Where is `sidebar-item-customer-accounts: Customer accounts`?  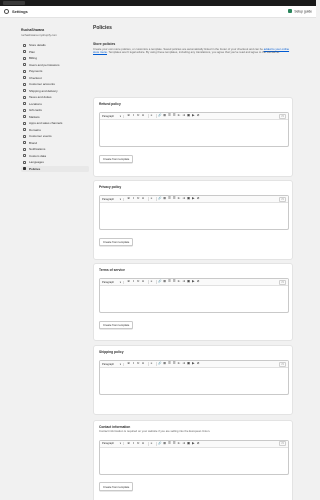 sidebar-item-customer-accounts: Customer accounts is located at coordinates (55, 84).